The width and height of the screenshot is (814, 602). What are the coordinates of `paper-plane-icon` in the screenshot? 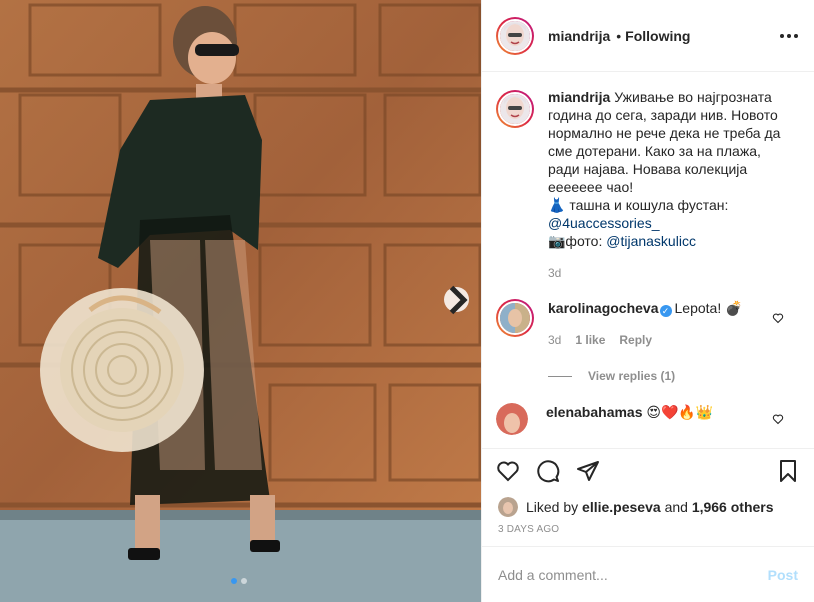 It's located at (588, 471).